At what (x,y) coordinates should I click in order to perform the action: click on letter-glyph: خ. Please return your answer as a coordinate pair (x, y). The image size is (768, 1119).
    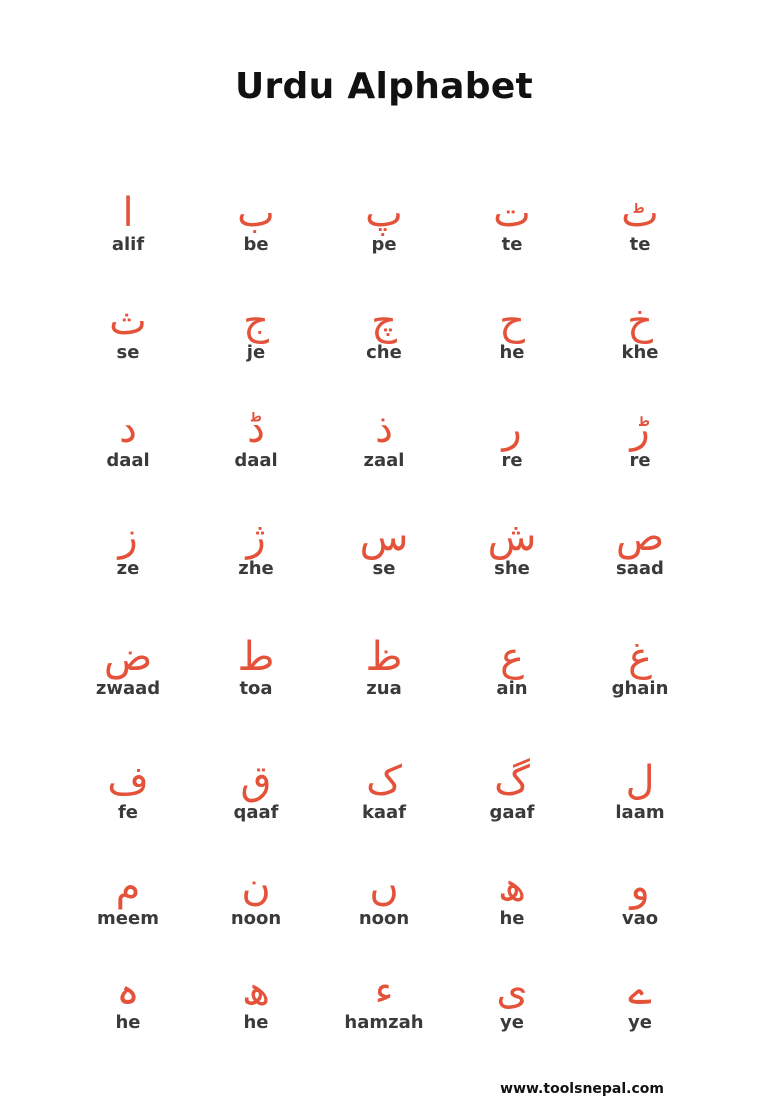
    Looking at the image, I should click on (640, 321).